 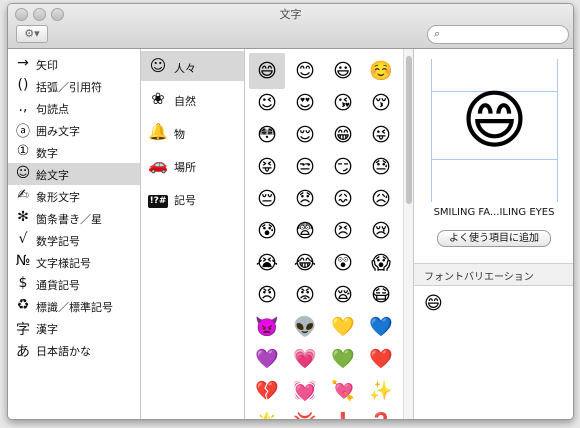 What do you see at coordinates (305, 359) in the screenshot?
I see `emoji-cell: 💗` at bounding box center [305, 359].